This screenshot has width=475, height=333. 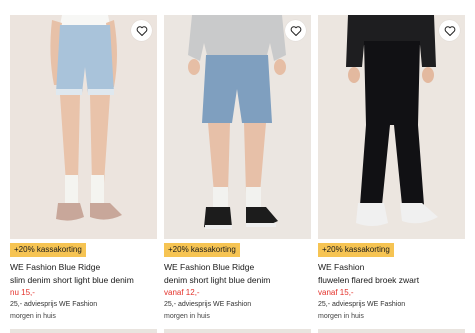 What do you see at coordinates (217, 280) in the screenshot?
I see `product-name: denim short light blue denim` at bounding box center [217, 280].